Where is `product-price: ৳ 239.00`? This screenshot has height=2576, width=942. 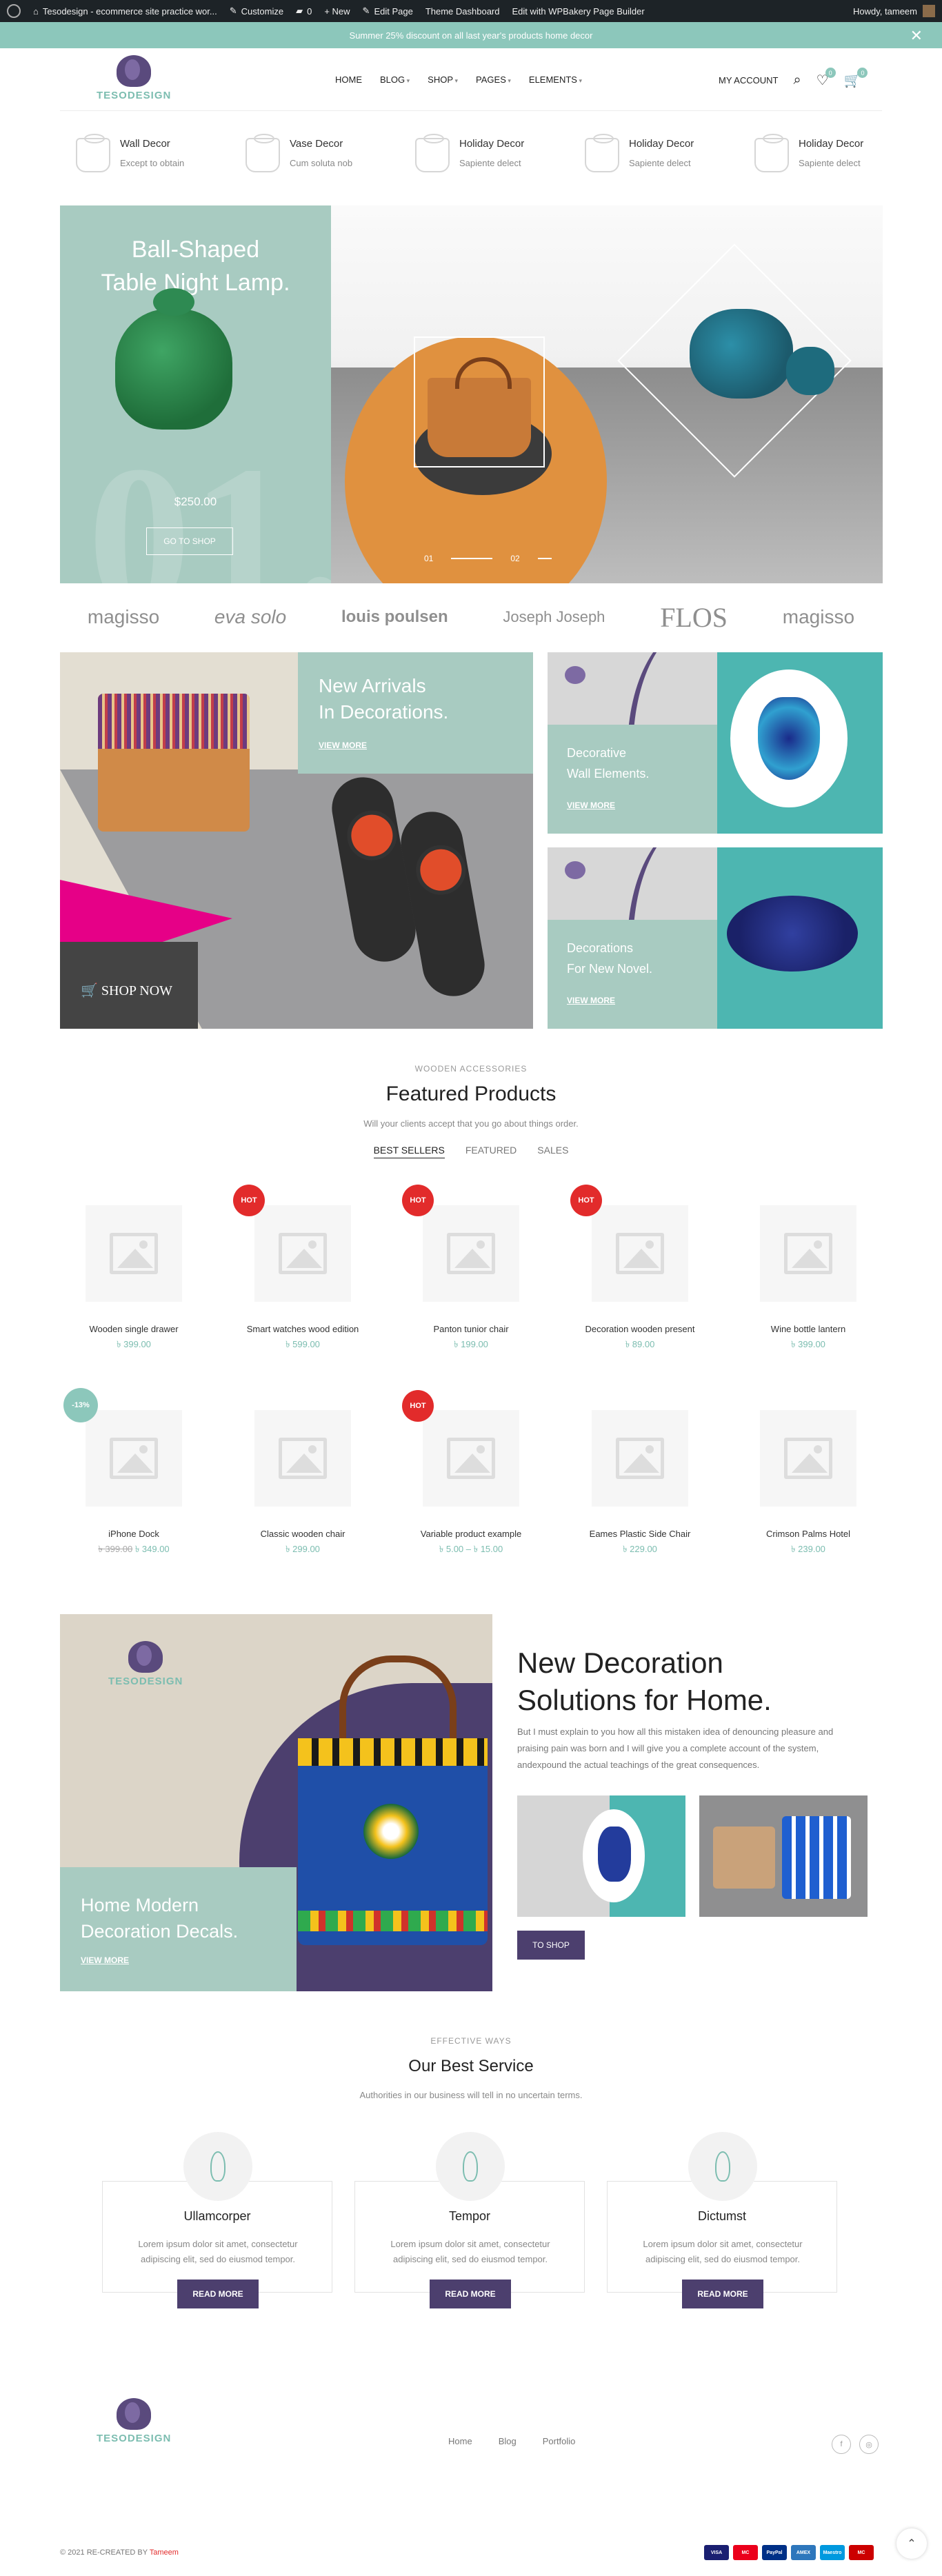
product-price: ৳ 239.00 is located at coordinates (808, 1549).